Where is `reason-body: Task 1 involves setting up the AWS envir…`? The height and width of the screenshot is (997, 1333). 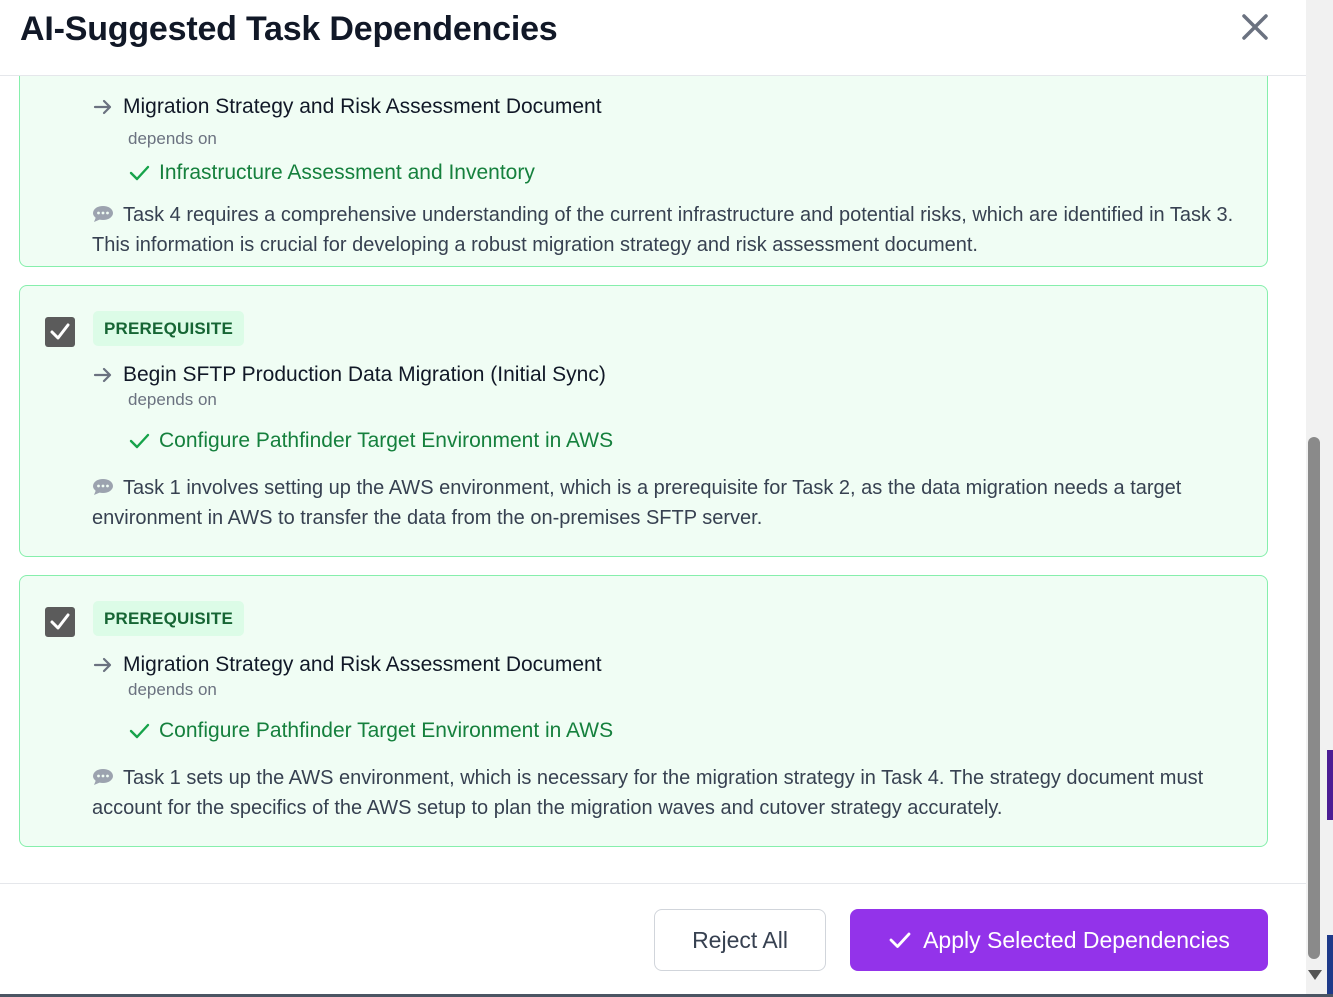
reason-body: Task 1 involves setting up the AWS envir… is located at coordinates (637, 503).